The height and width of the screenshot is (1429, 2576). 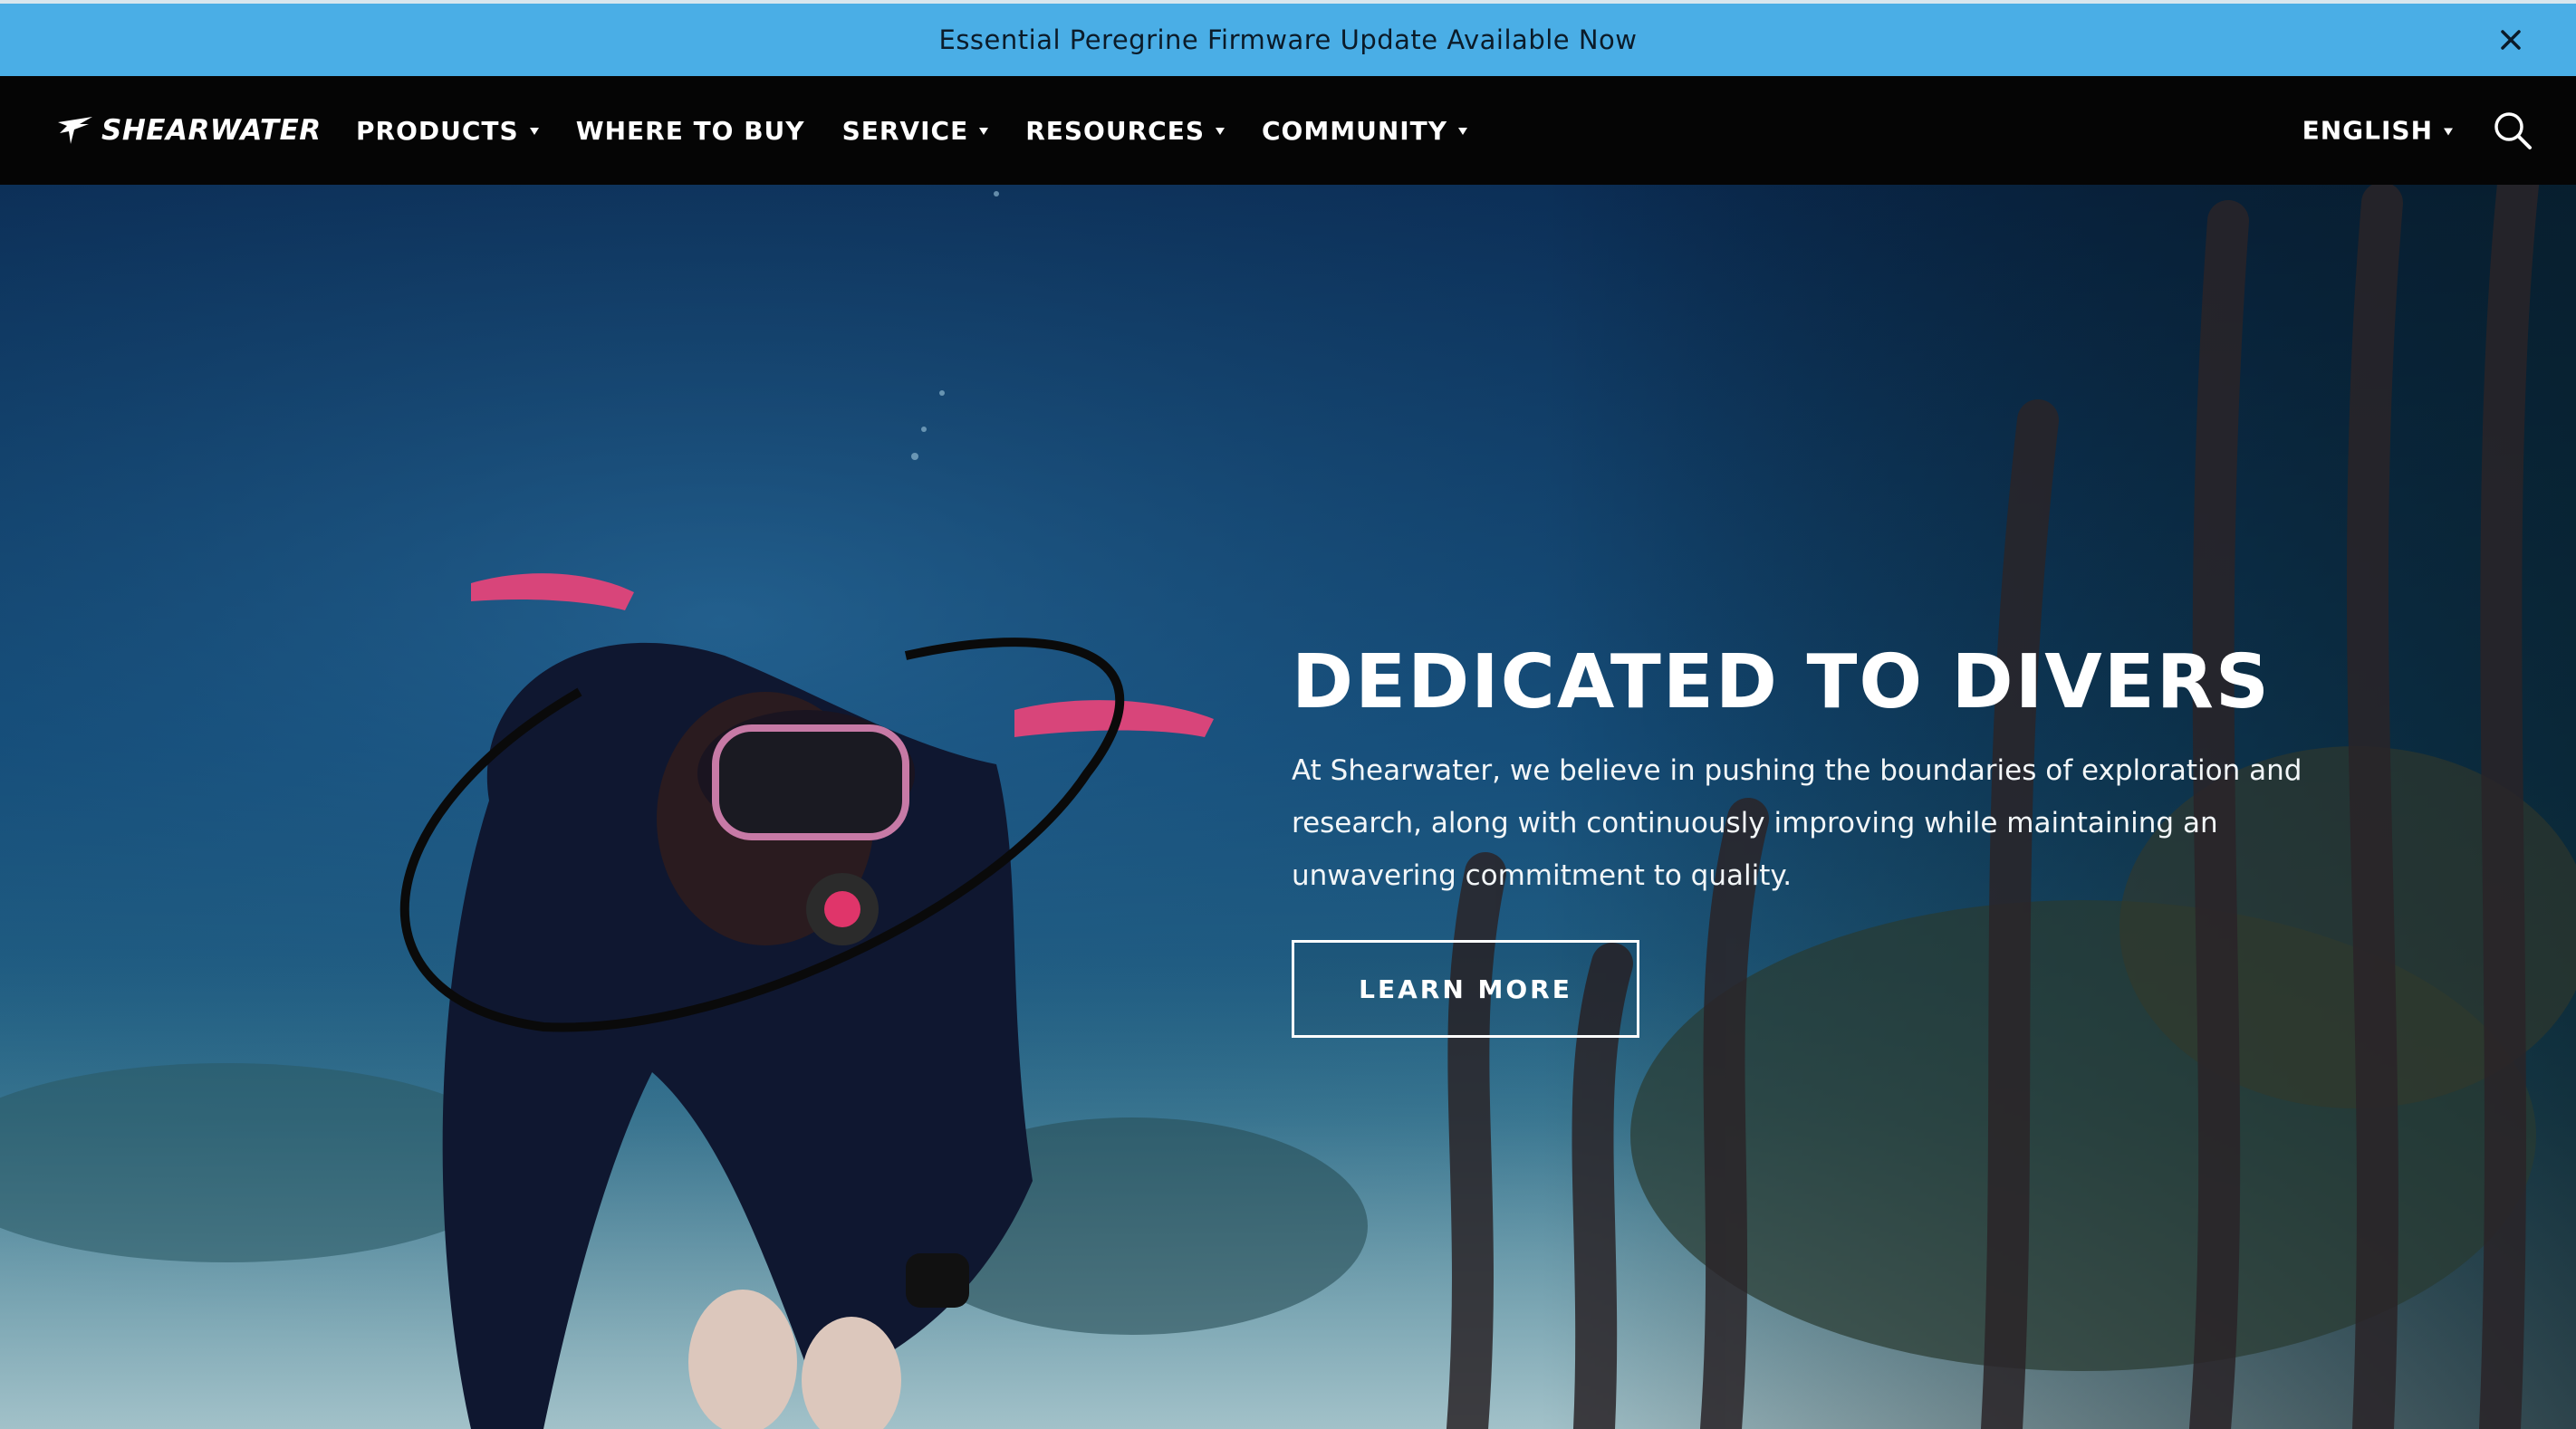 I want to click on learn-more-button: LEARN MORE, so click(x=1465, y=989).